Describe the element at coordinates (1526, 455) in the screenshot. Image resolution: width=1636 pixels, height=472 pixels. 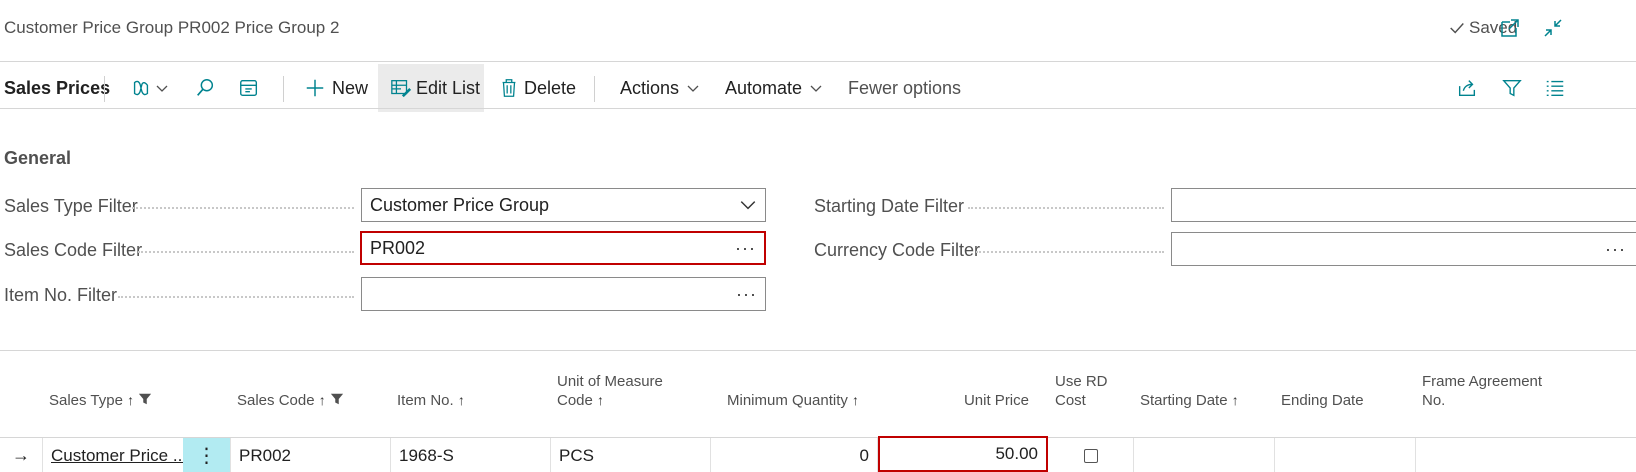
I see `cell-frame-agreement-no` at that location.